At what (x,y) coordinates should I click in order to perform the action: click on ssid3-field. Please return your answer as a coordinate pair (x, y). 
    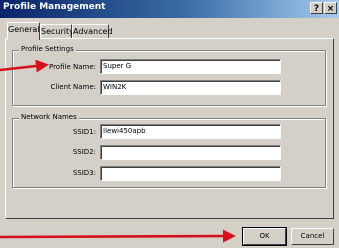
    Looking at the image, I should click on (190, 173).